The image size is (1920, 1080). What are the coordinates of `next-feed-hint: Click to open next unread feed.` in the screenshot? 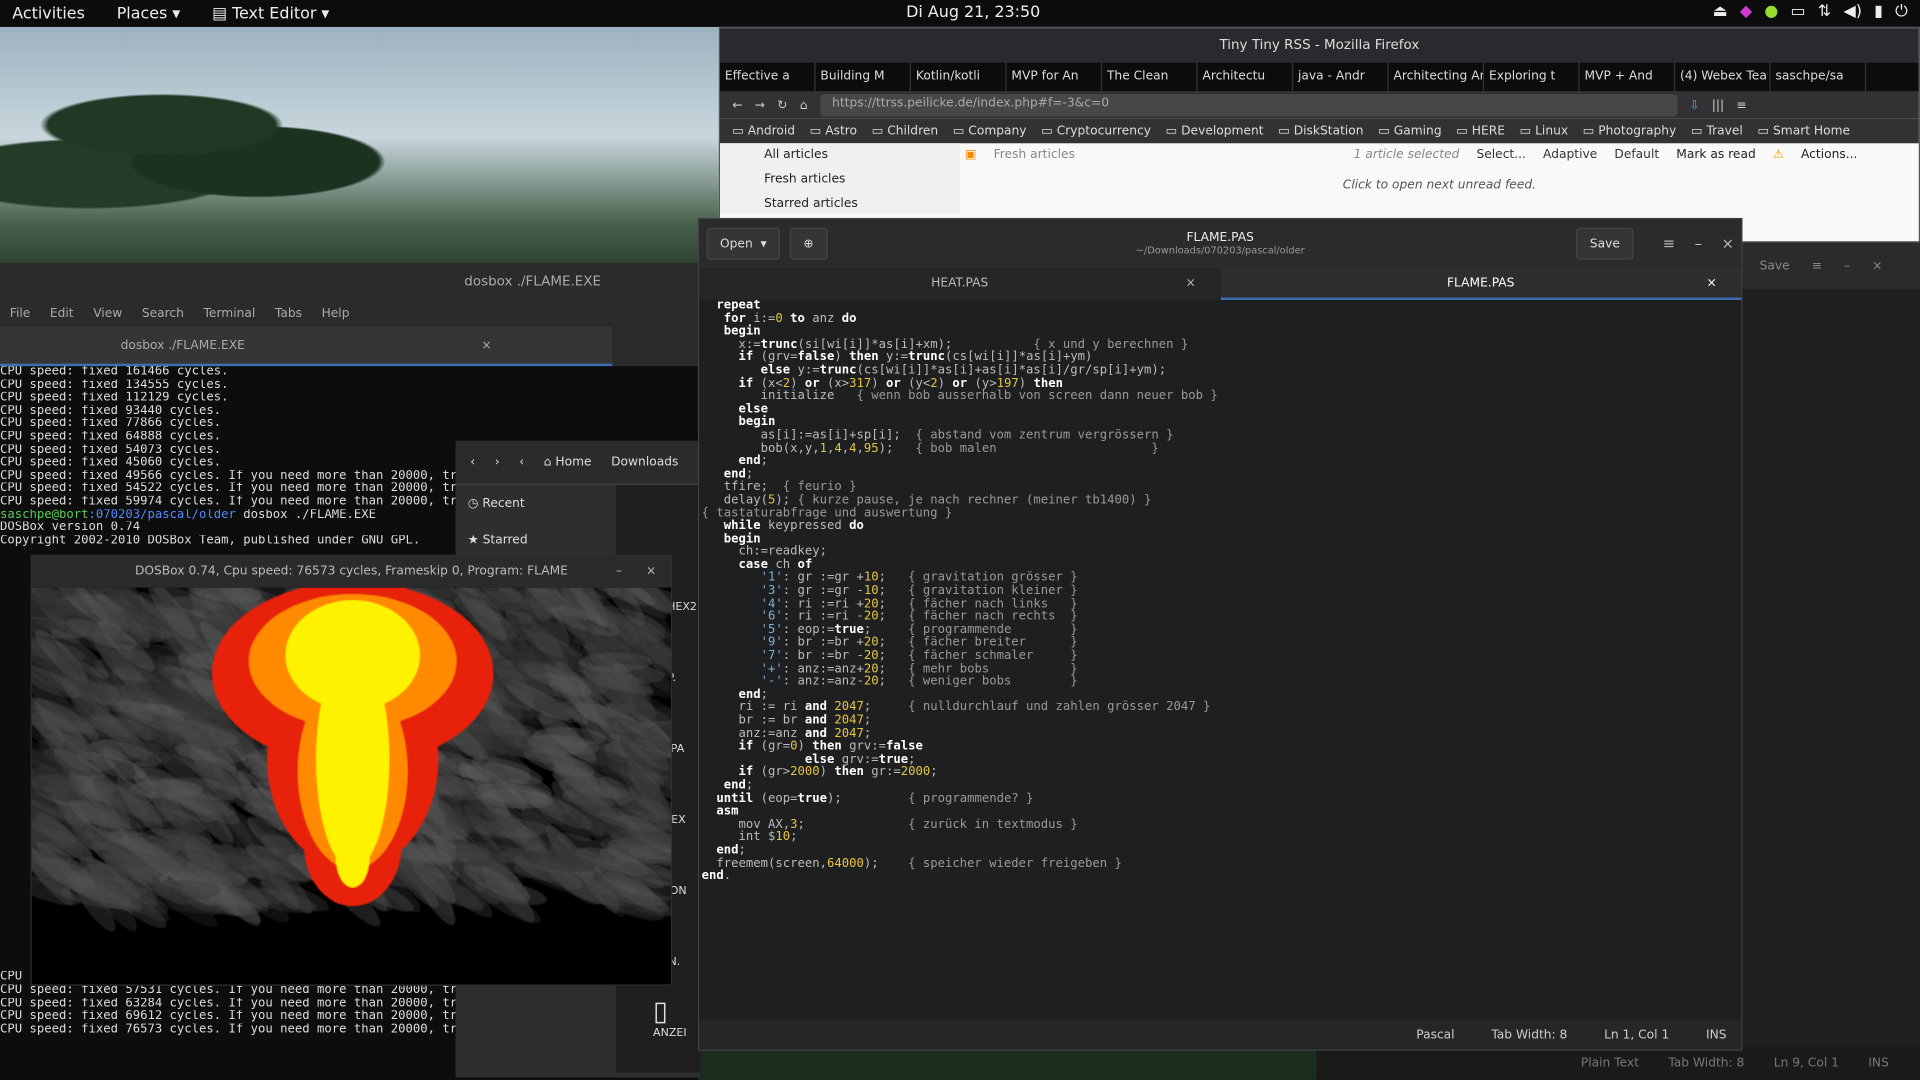 It's located at (1439, 185).